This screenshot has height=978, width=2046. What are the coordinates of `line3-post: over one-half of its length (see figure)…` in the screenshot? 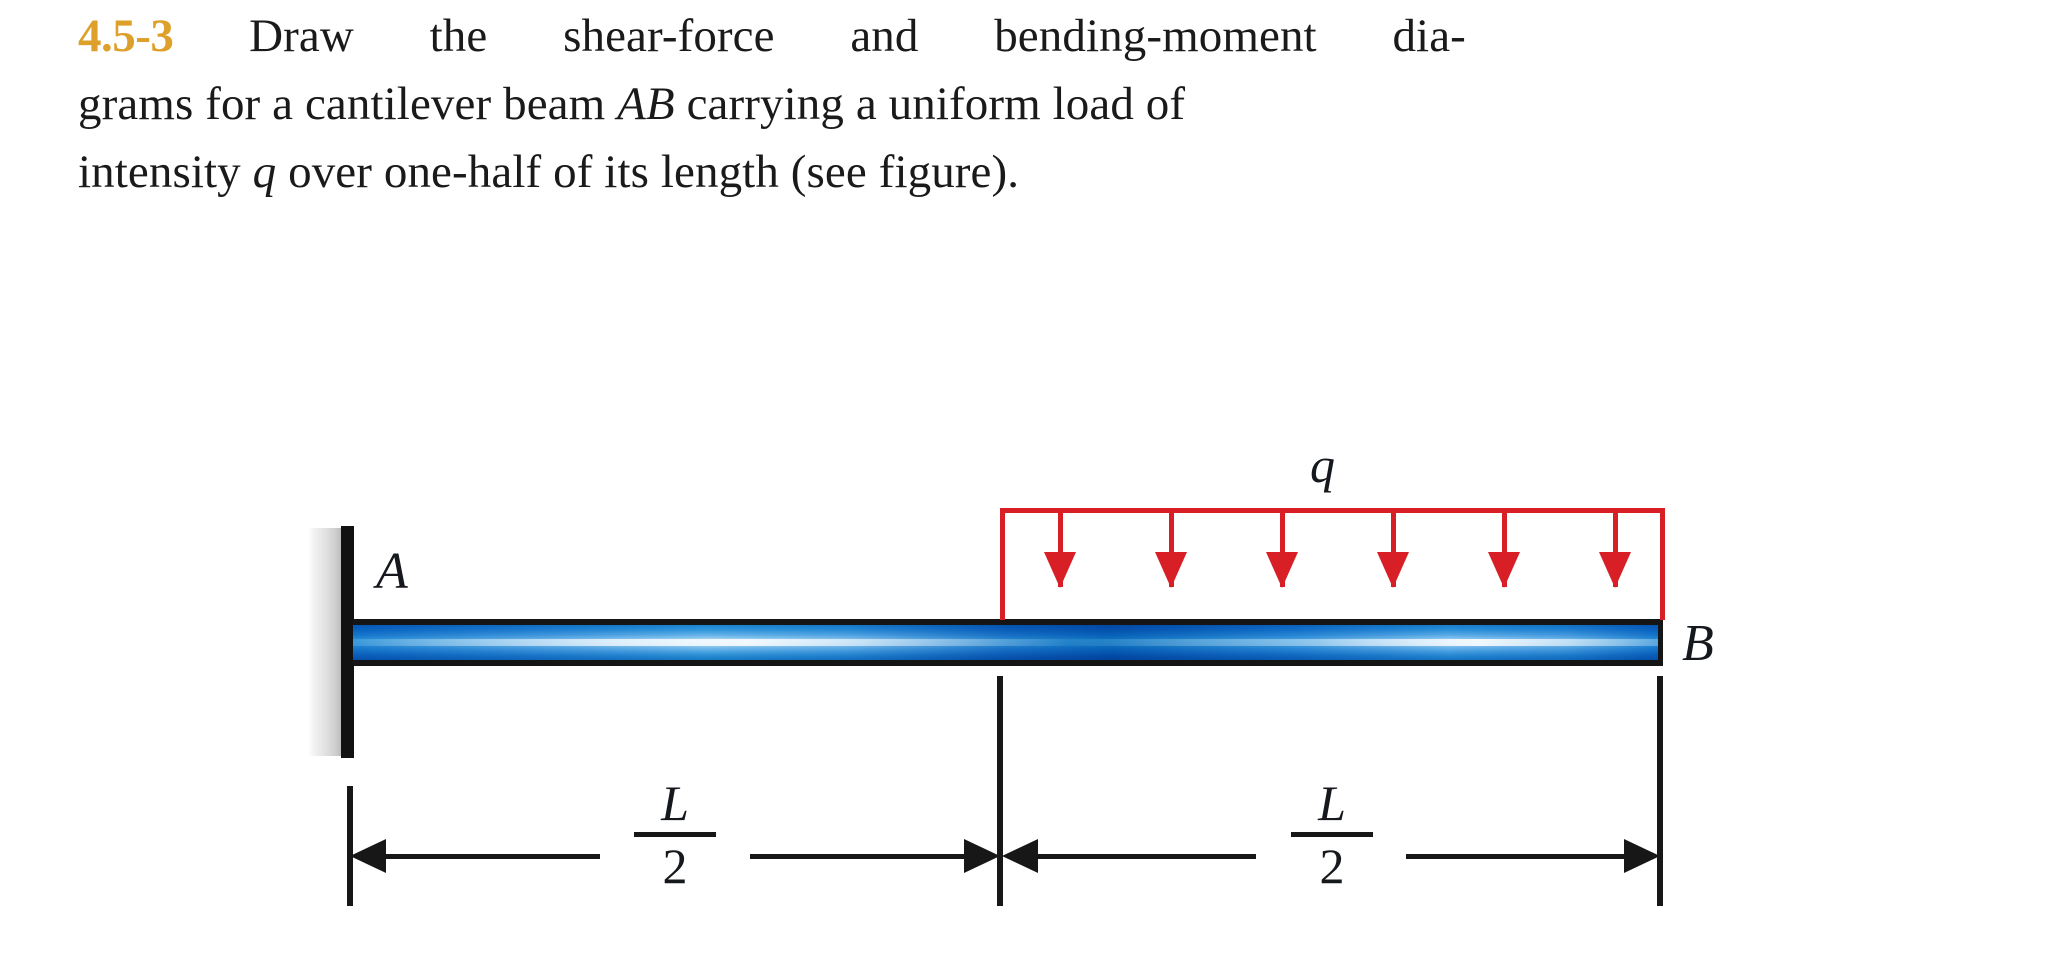 It's located at (648, 172).